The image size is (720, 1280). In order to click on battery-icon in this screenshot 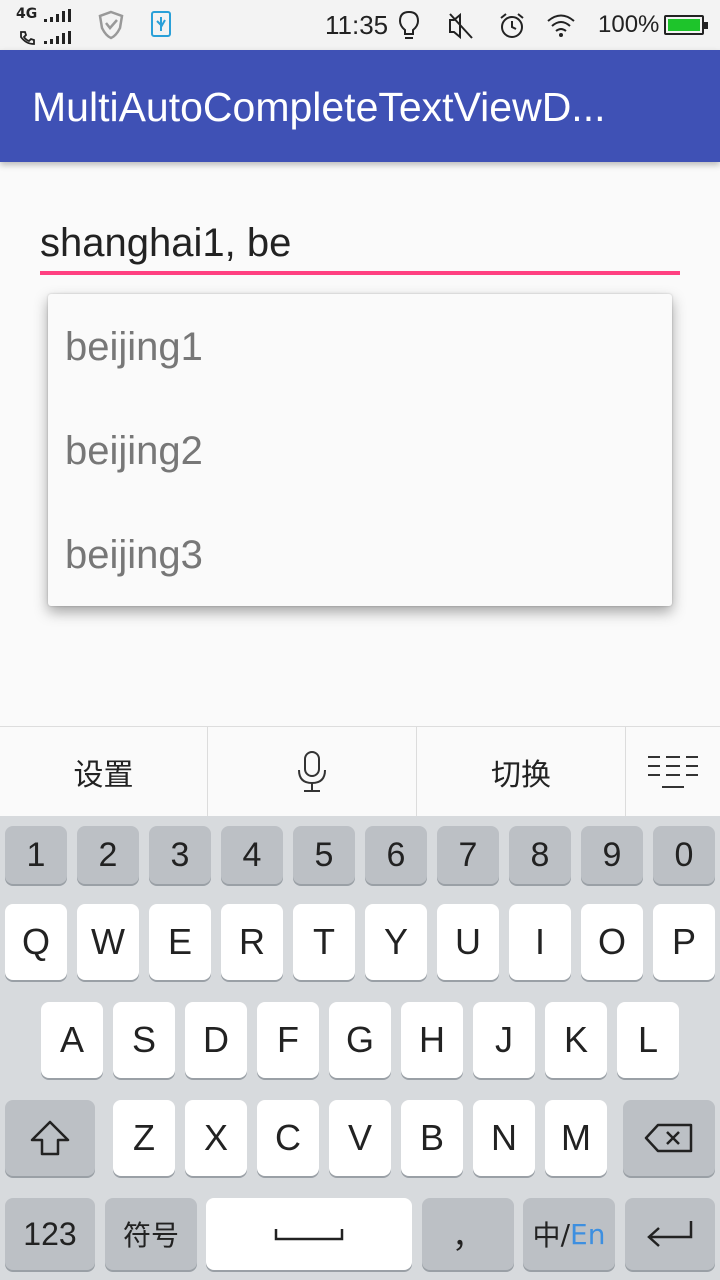, I will do `click(686, 25)`.